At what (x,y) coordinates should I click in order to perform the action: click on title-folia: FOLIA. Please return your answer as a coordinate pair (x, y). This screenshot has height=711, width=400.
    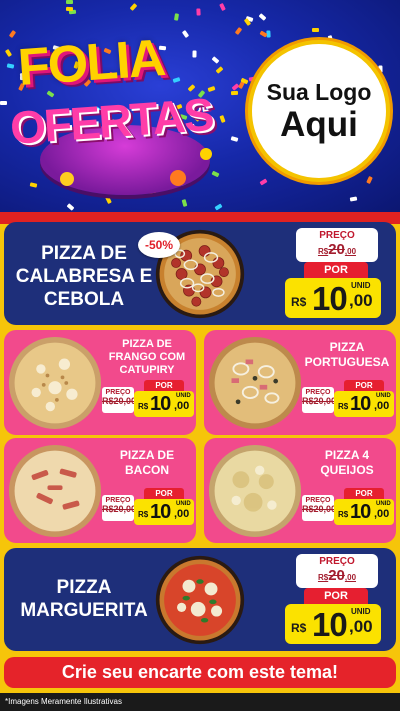
    Looking at the image, I should click on (91, 63).